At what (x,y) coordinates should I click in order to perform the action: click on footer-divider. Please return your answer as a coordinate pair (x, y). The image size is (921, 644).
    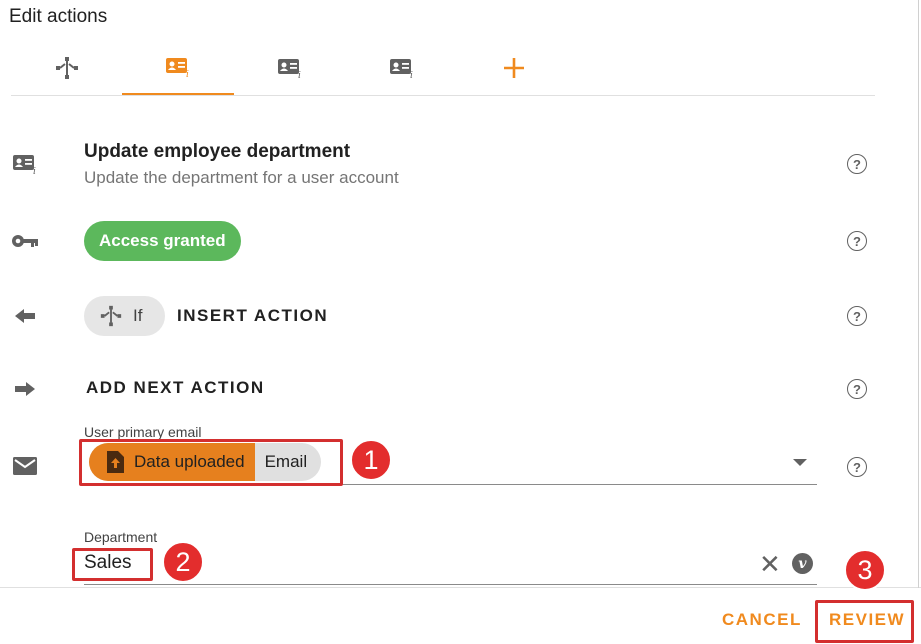
    Looking at the image, I should click on (460, 587).